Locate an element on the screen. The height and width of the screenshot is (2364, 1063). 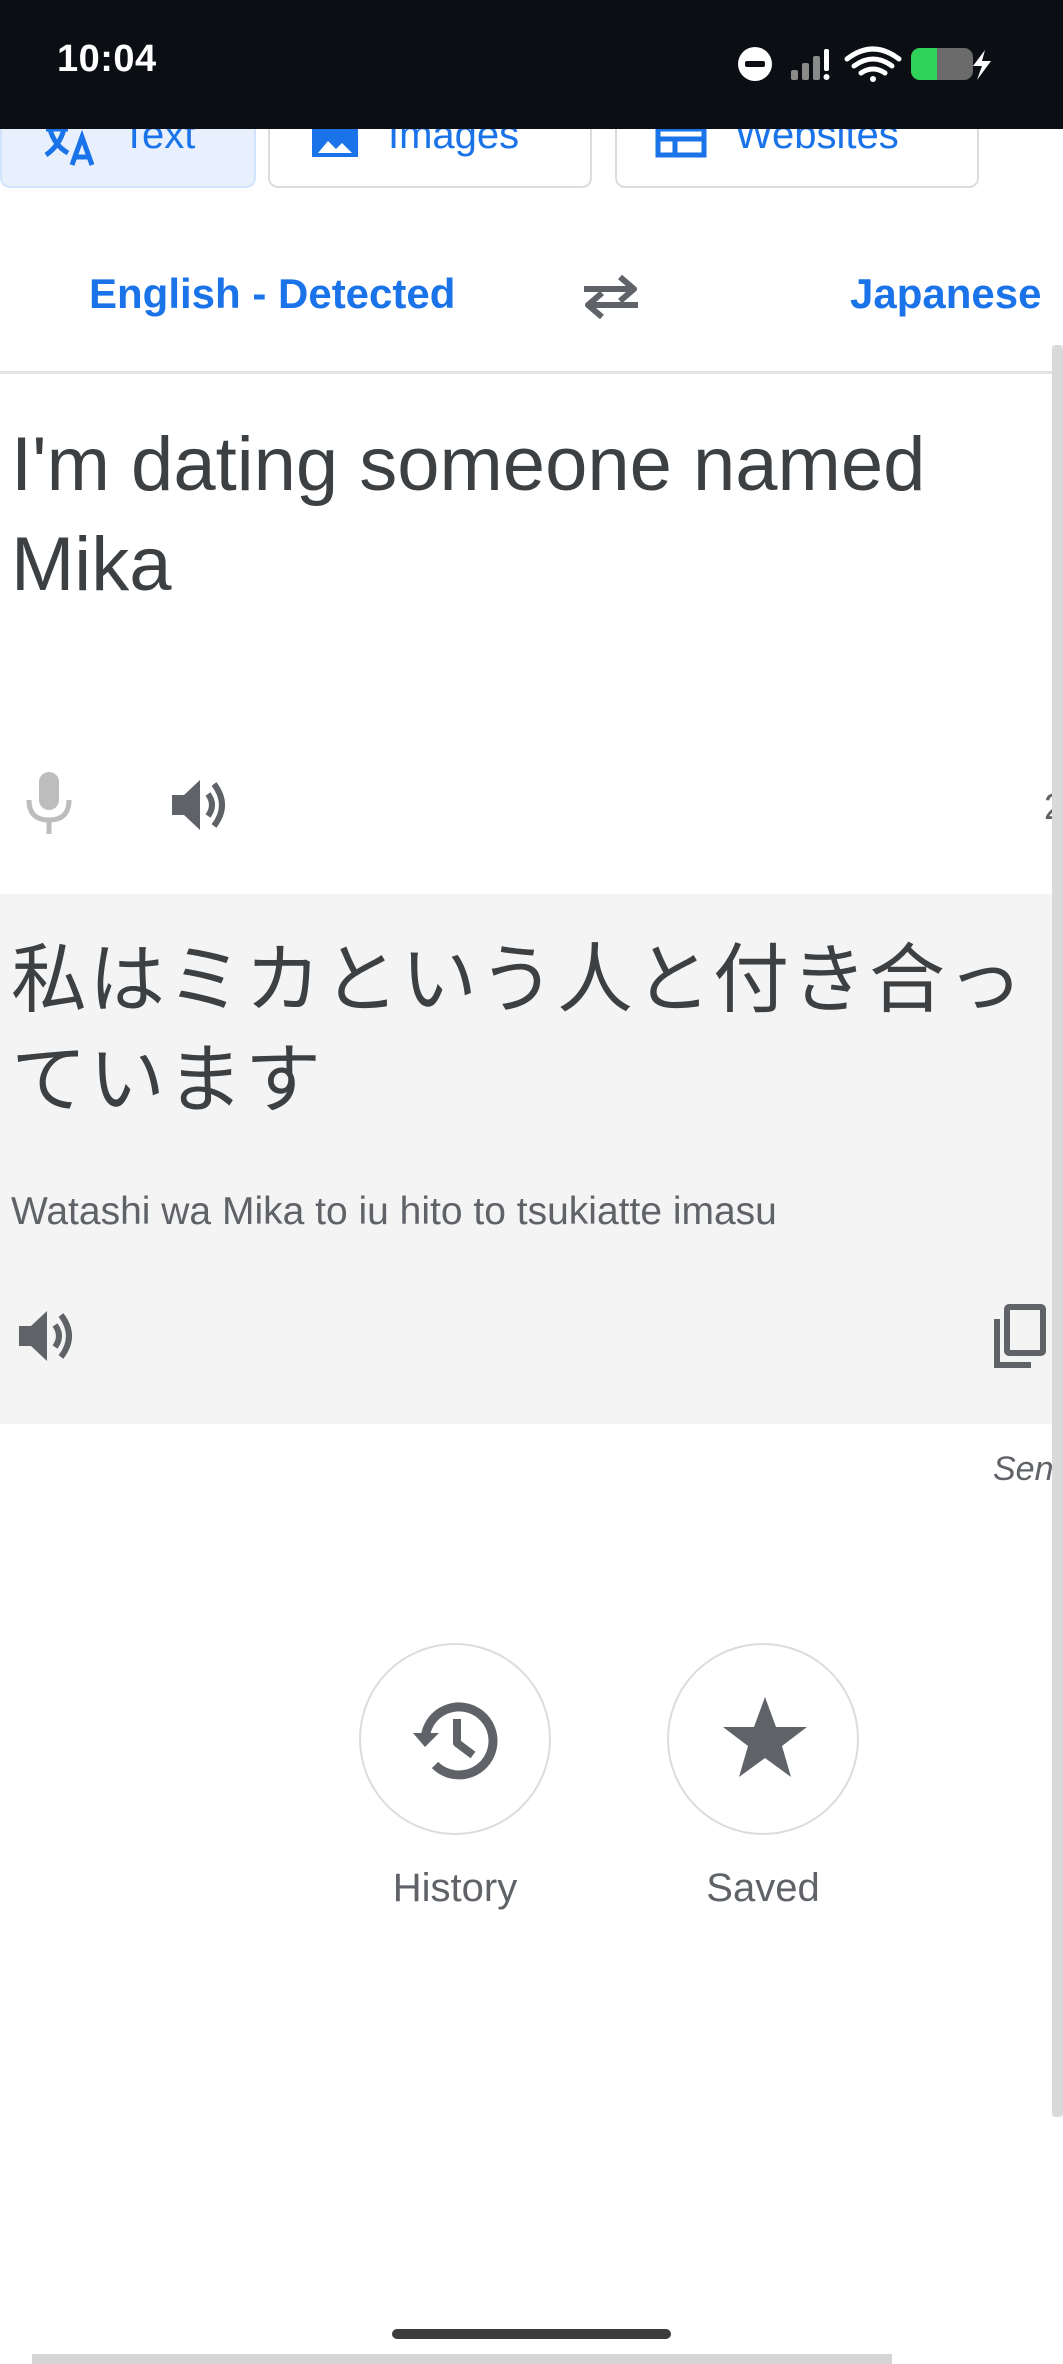
translate-icon is located at coordinates (69, 147).